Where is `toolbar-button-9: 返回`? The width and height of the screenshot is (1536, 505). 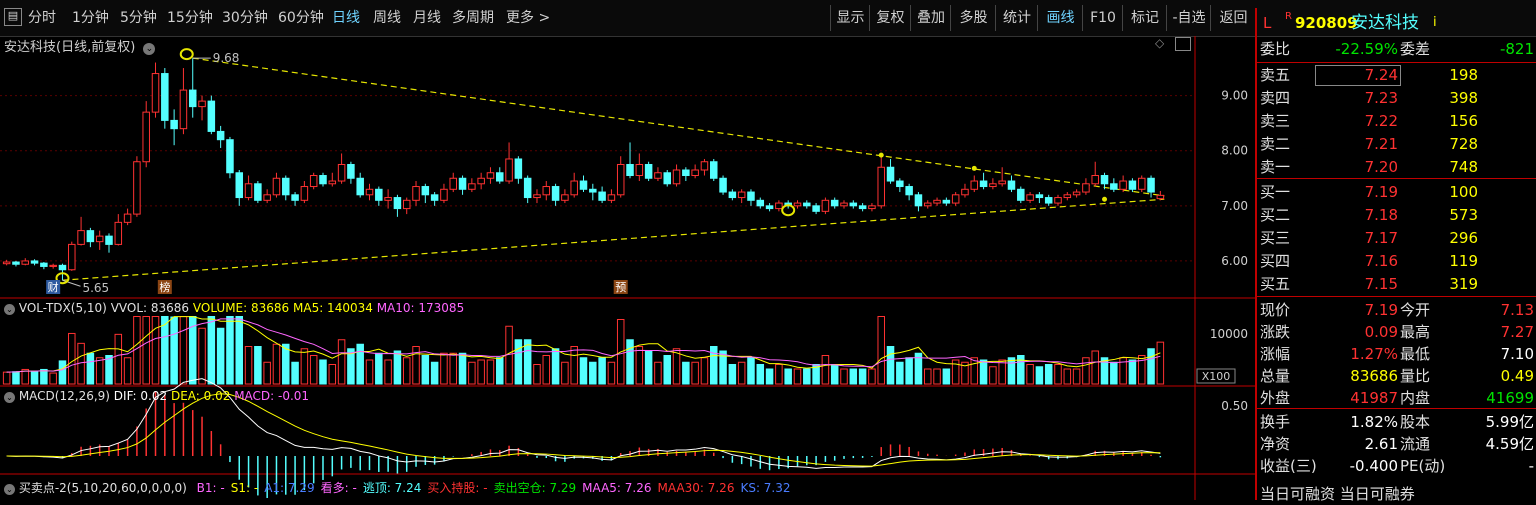
toolbar-button-9: 返回 is located at coordinates (1233, 18).